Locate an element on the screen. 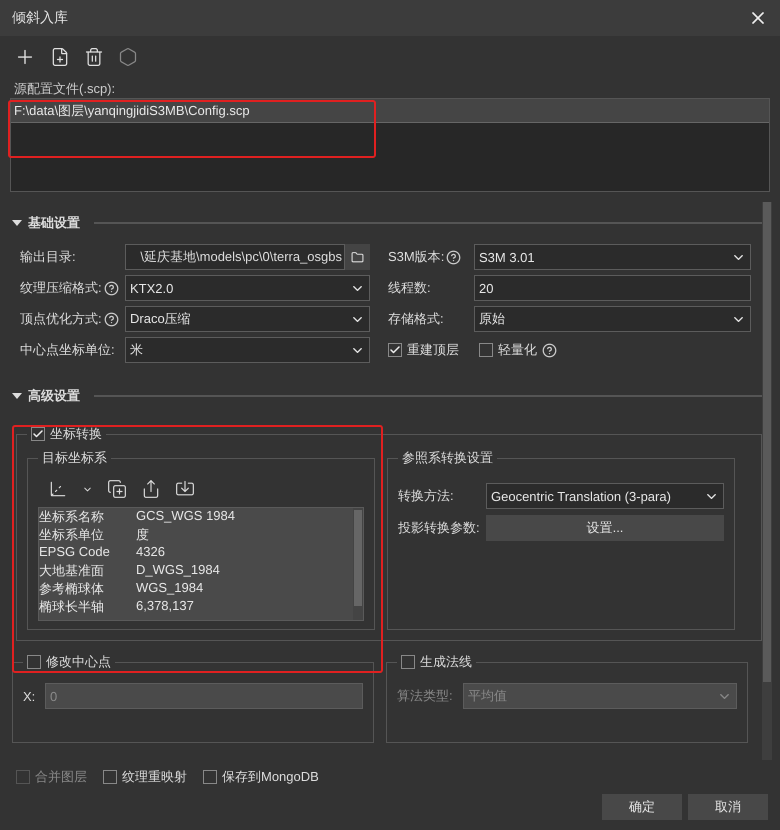  browse-button is located at coordinates (357, 257).